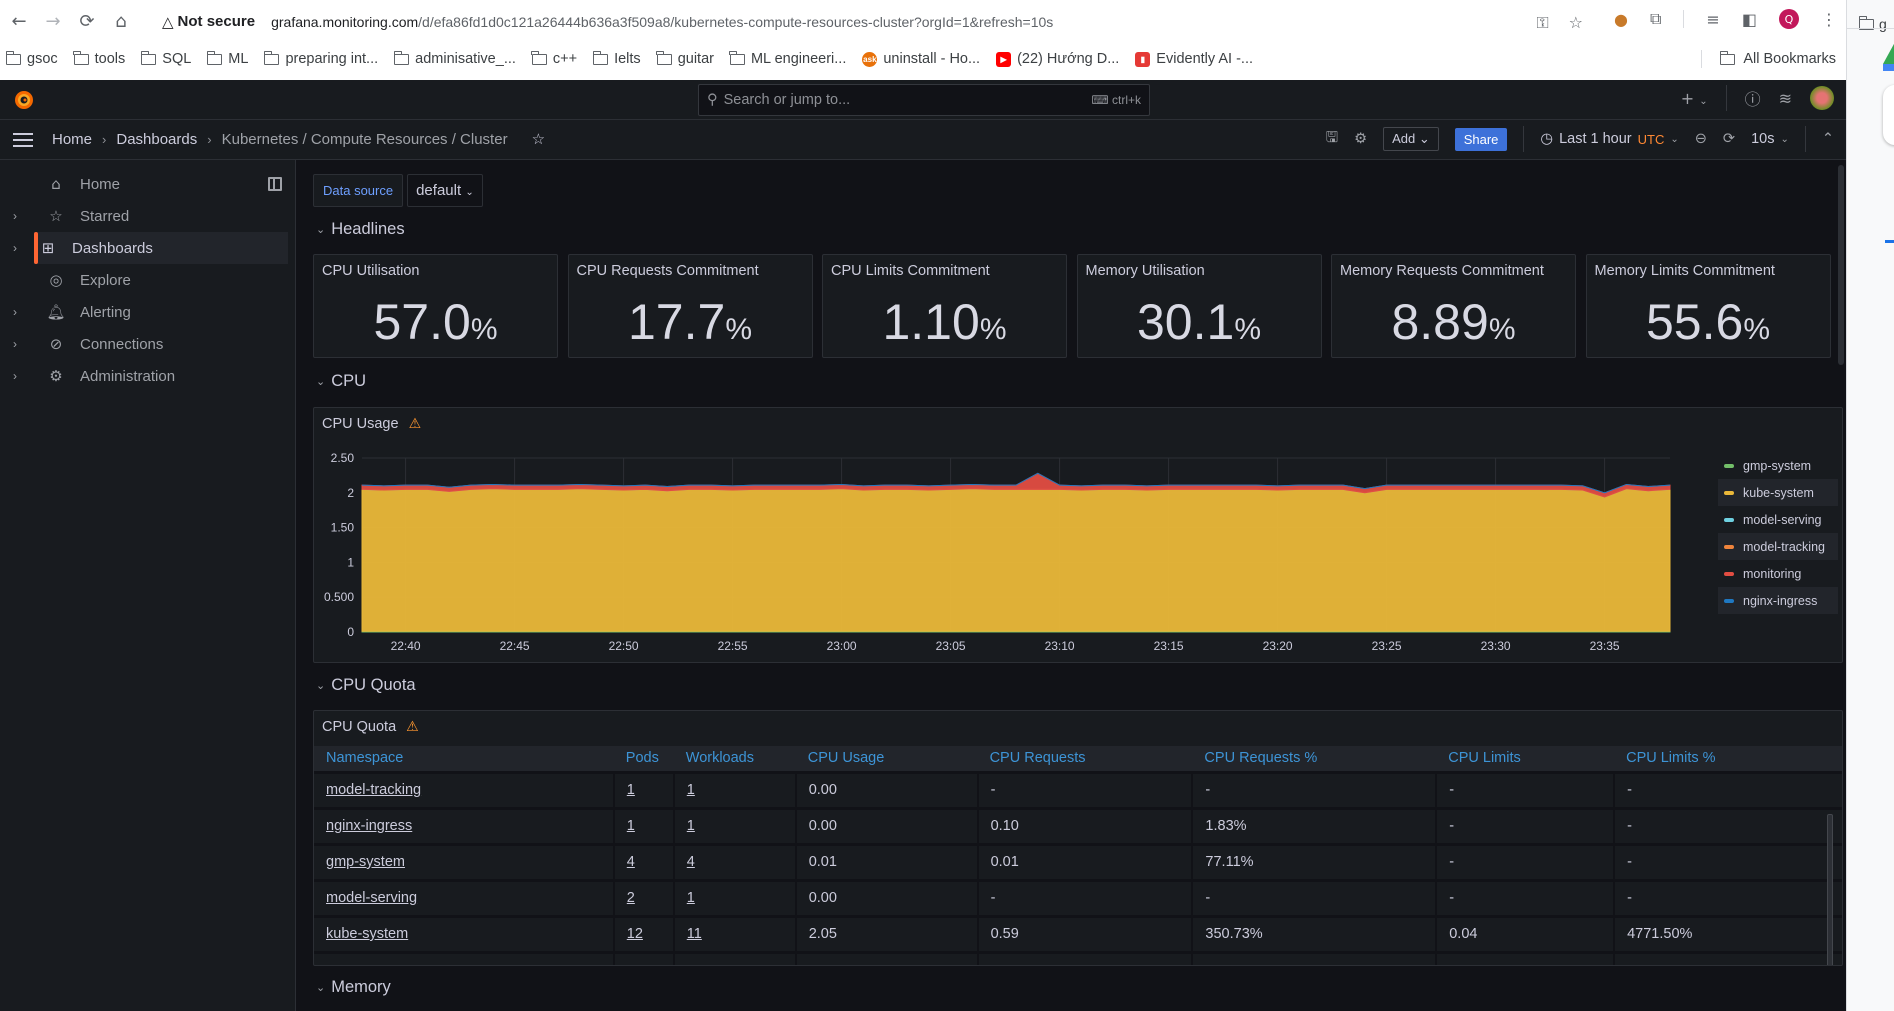  What do you see at coordinates (1712, 19) in the screenshot?
I see `media-control-icon: ≡` at bounding box center [1712, 19].